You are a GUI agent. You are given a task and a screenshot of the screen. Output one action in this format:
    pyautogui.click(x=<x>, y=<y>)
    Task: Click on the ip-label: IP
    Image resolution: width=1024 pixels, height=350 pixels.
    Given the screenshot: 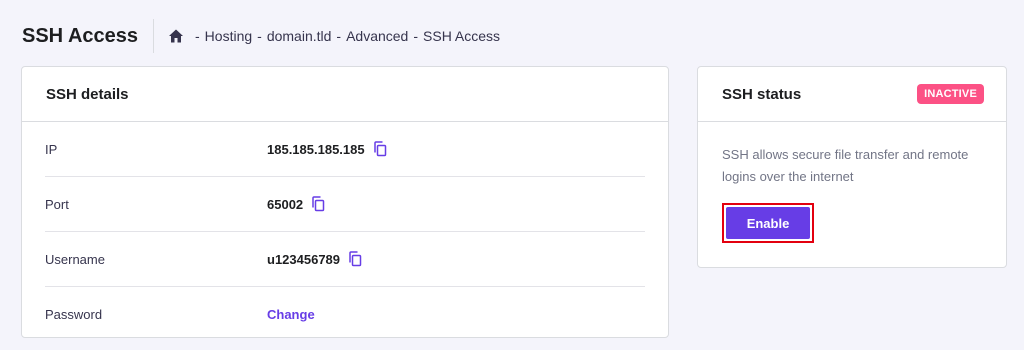 What is the action you would take?
    pyautogui.click(x=51, y=149)
    